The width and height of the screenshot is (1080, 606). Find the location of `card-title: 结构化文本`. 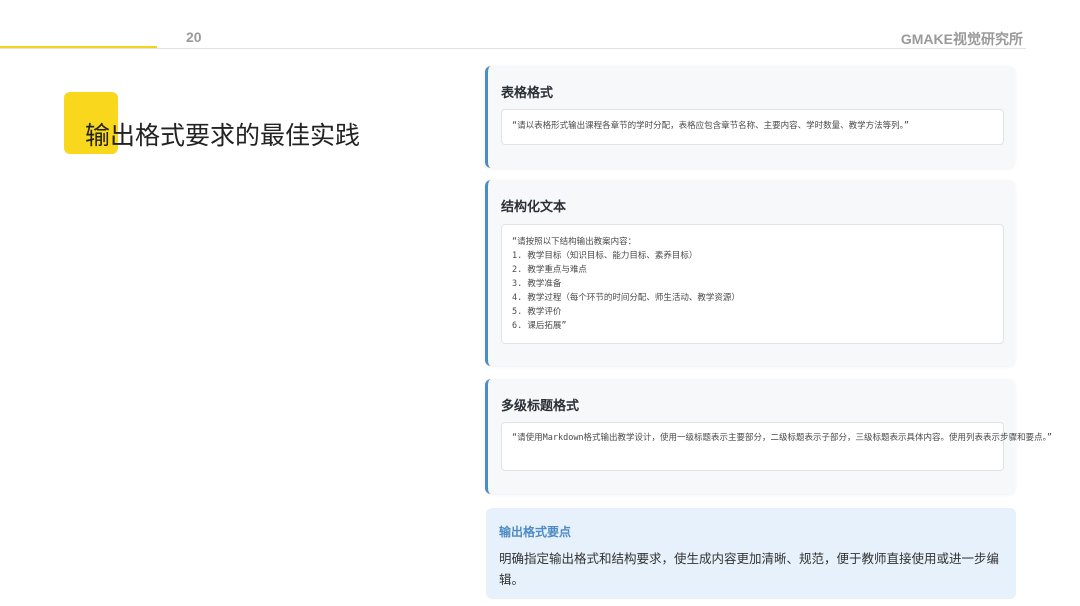

card-title: 结构化文本 is located at coordinates (534, 207).